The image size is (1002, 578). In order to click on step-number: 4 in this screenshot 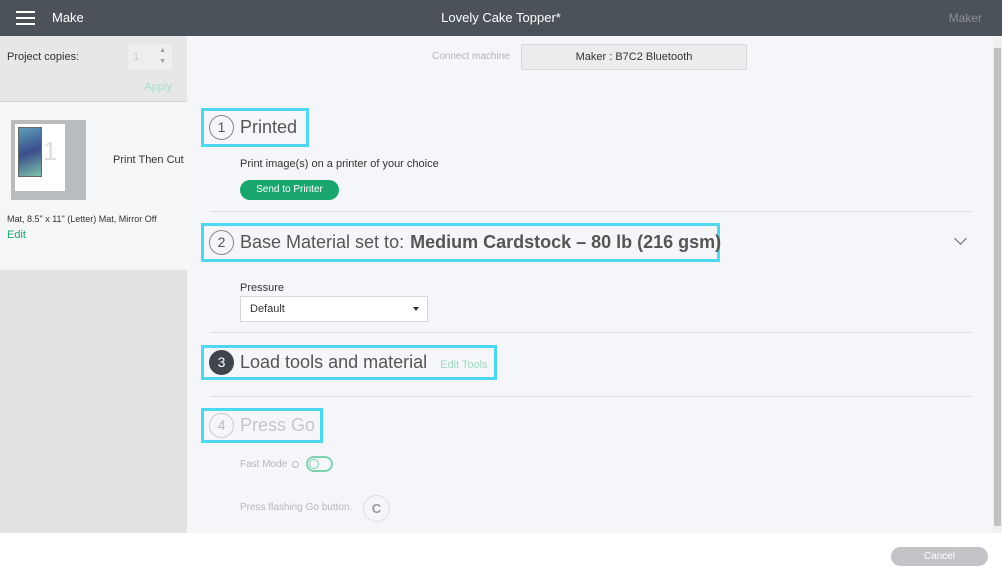, I will do `click(221, 425)`.